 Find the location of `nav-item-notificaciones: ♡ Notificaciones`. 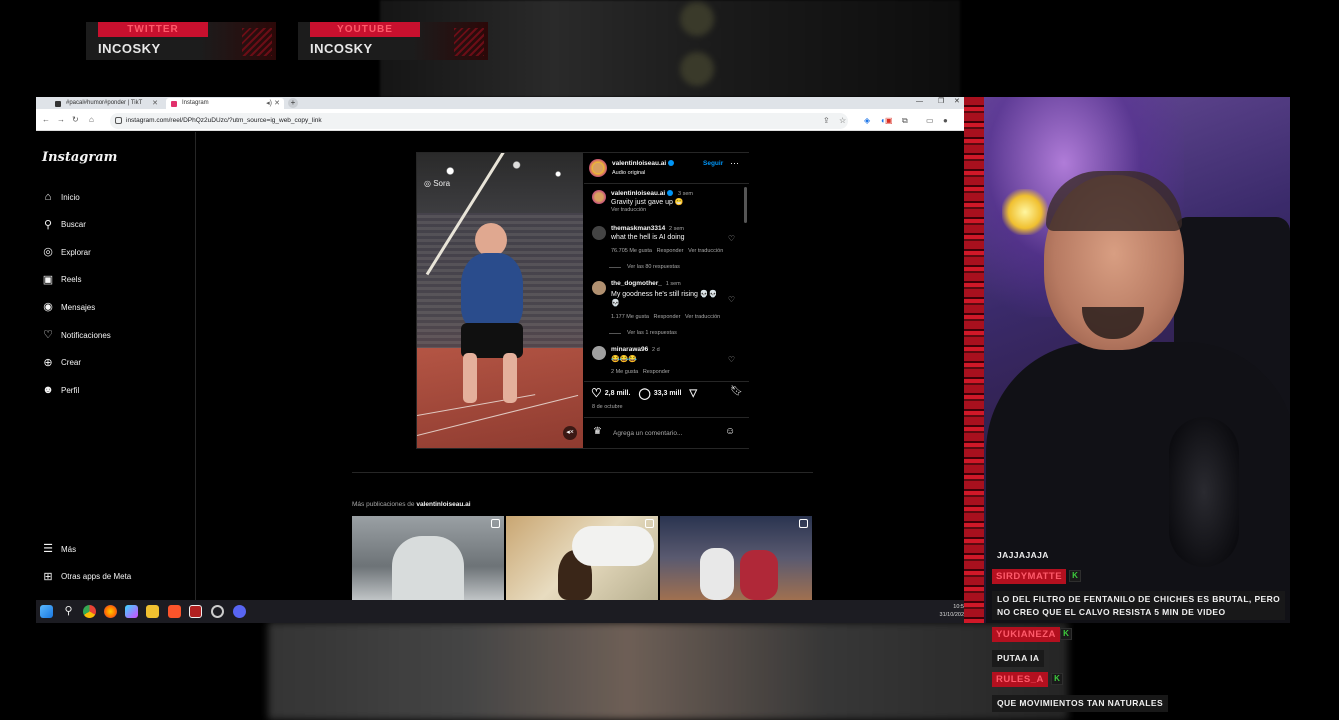

nav-item-notificaciones: ♡ Notificaciones is located at coordinates (76, 335).